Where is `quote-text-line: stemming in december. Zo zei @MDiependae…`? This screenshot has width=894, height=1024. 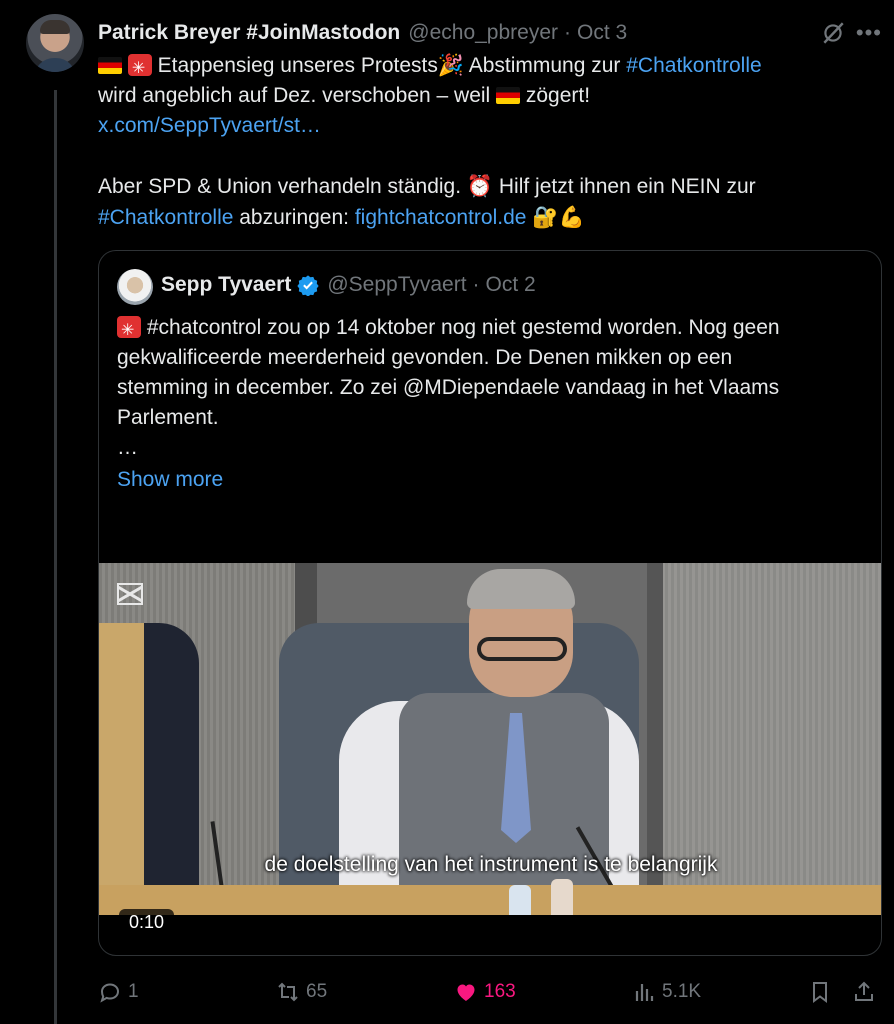 quote-text-line: stemming in december. Zo zei @MDiependae… is located at coordinates (448, 387).